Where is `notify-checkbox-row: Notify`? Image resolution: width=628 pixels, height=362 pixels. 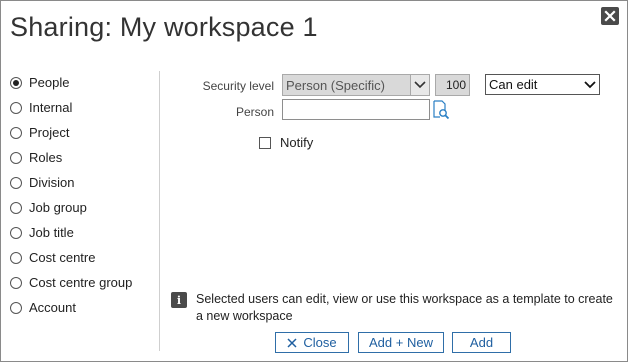
notify-checkbox-row: Notify is located at coordinates (286, 142).